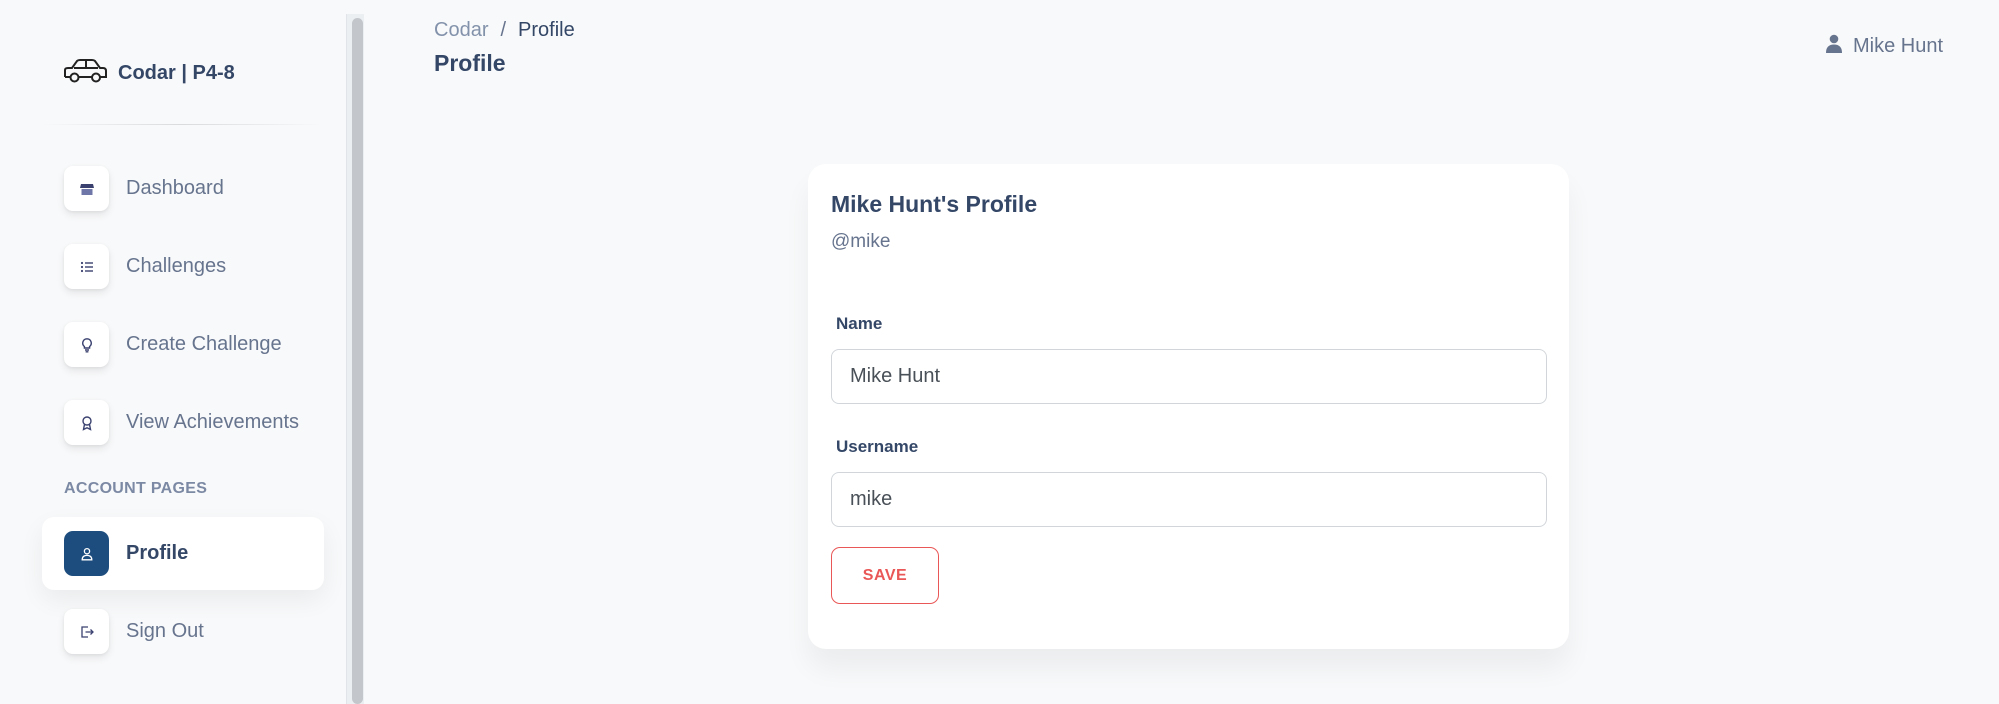 The width and height of the screenshot is (1999, 704). I want to click on sidebar-item-label: Sign Out, so click(165, 631).